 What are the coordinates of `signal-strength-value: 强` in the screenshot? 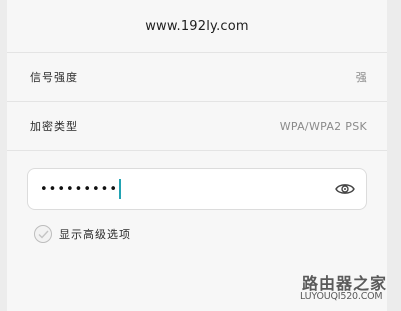 It's located at (361, 77).